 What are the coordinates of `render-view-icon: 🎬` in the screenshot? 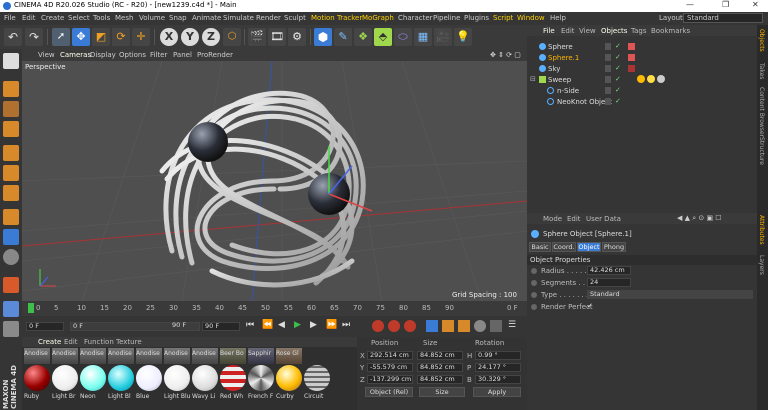 It's located at (257, 37).